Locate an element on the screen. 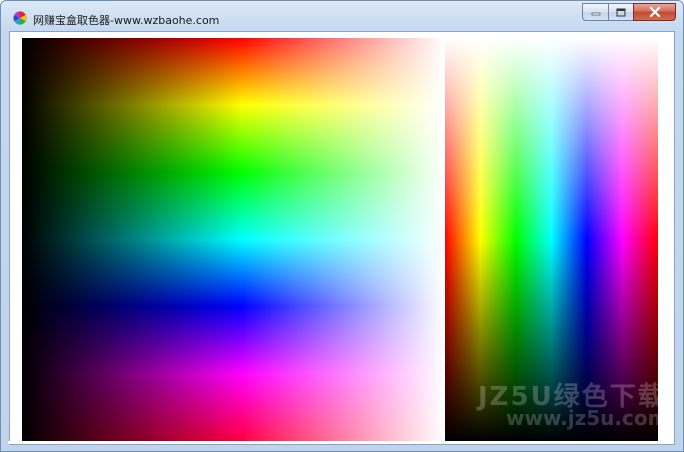  maximize-icon is located at coordinates (621, 12).